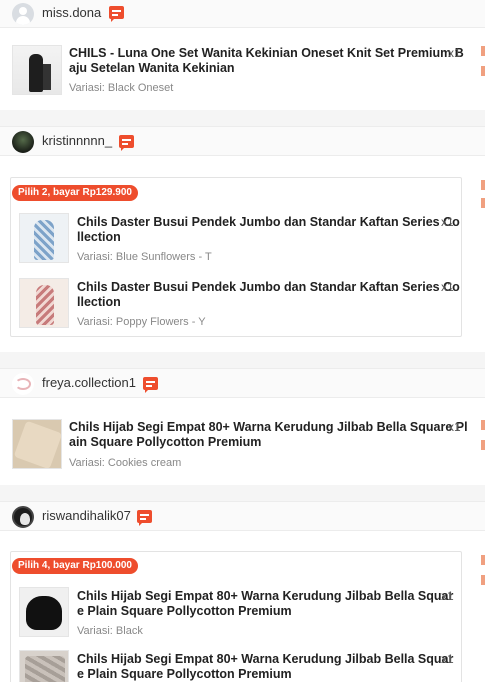 The image size is (485, 682). I want to click on shop-header: freya.collection1, so click(242, 383).